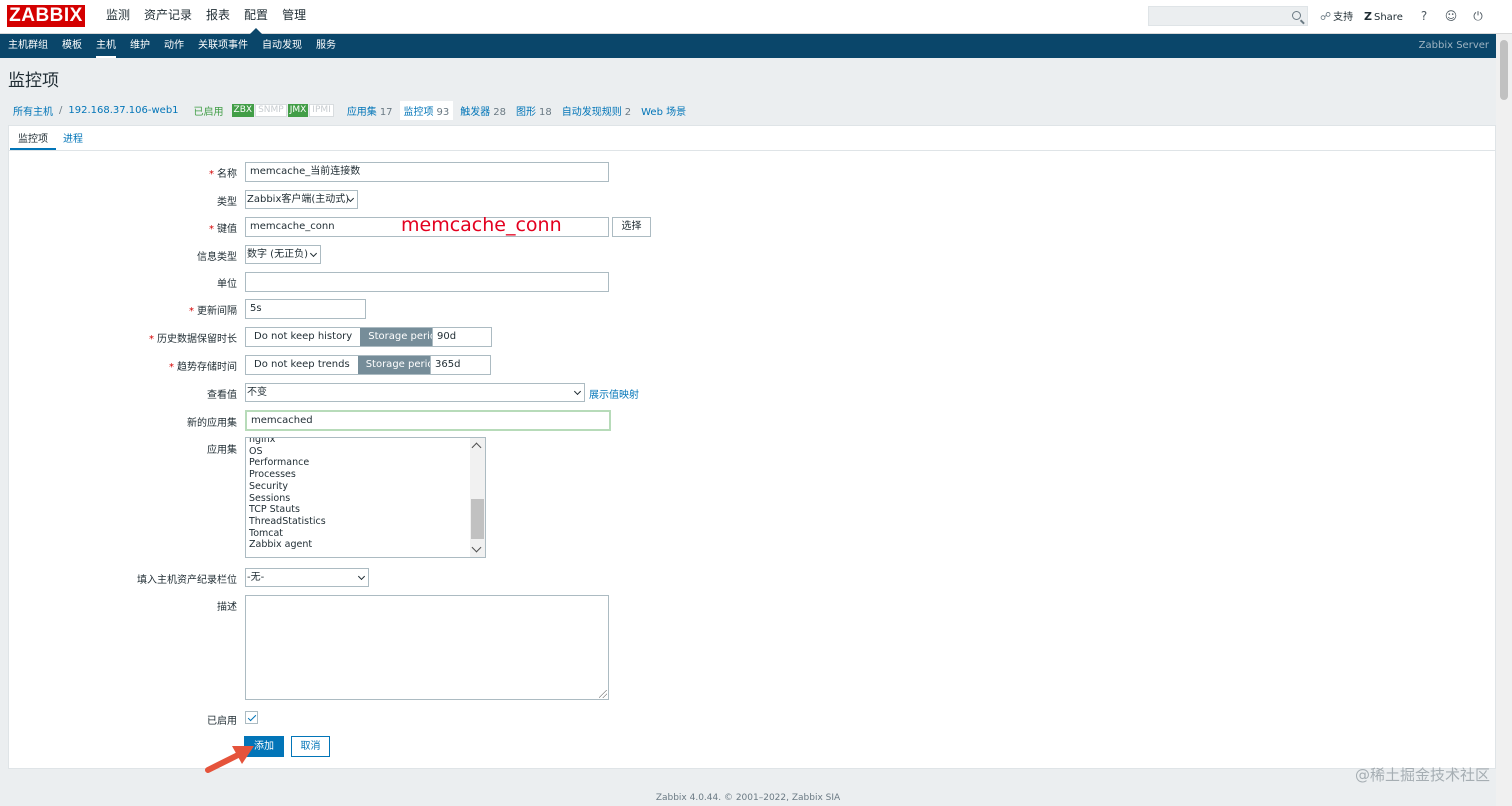 Image resolution: width=1512 pixels, height=806 pixels. What do you see at coordinates (365, 487) in the screenshot?
I see `list-item: Security` at bounding box center [365, 487].